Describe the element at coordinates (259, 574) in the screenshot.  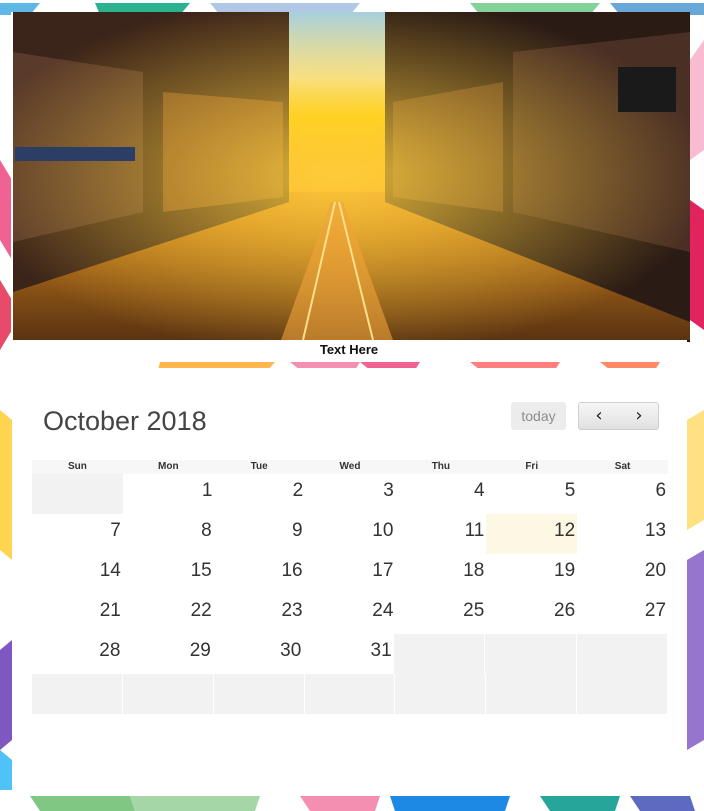
I see `day-cell: 16` at that location.